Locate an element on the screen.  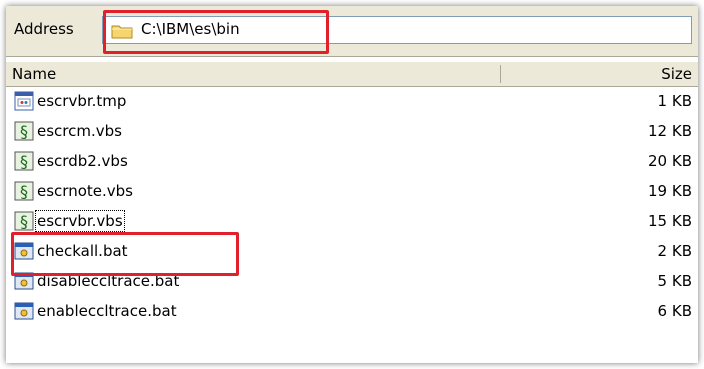
file-name: escrdb2.vbs is located at coordinates (82, 161).